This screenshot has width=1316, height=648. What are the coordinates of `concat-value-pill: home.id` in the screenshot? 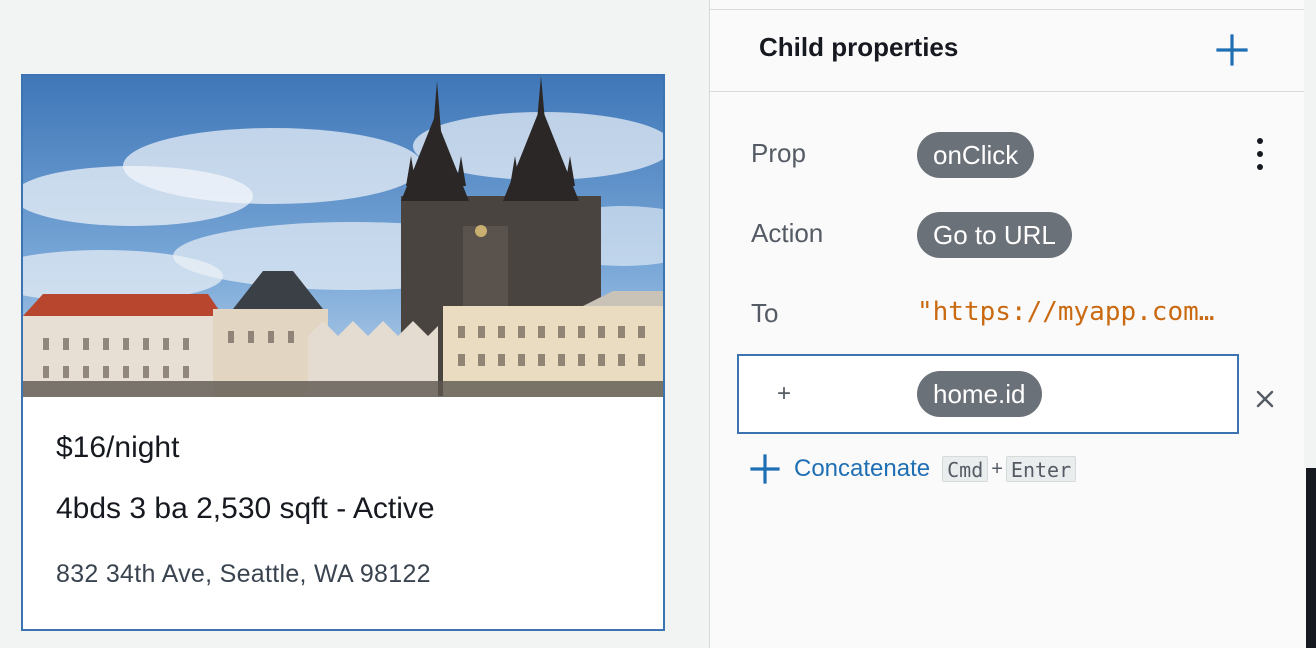 It's located at (979, 394).